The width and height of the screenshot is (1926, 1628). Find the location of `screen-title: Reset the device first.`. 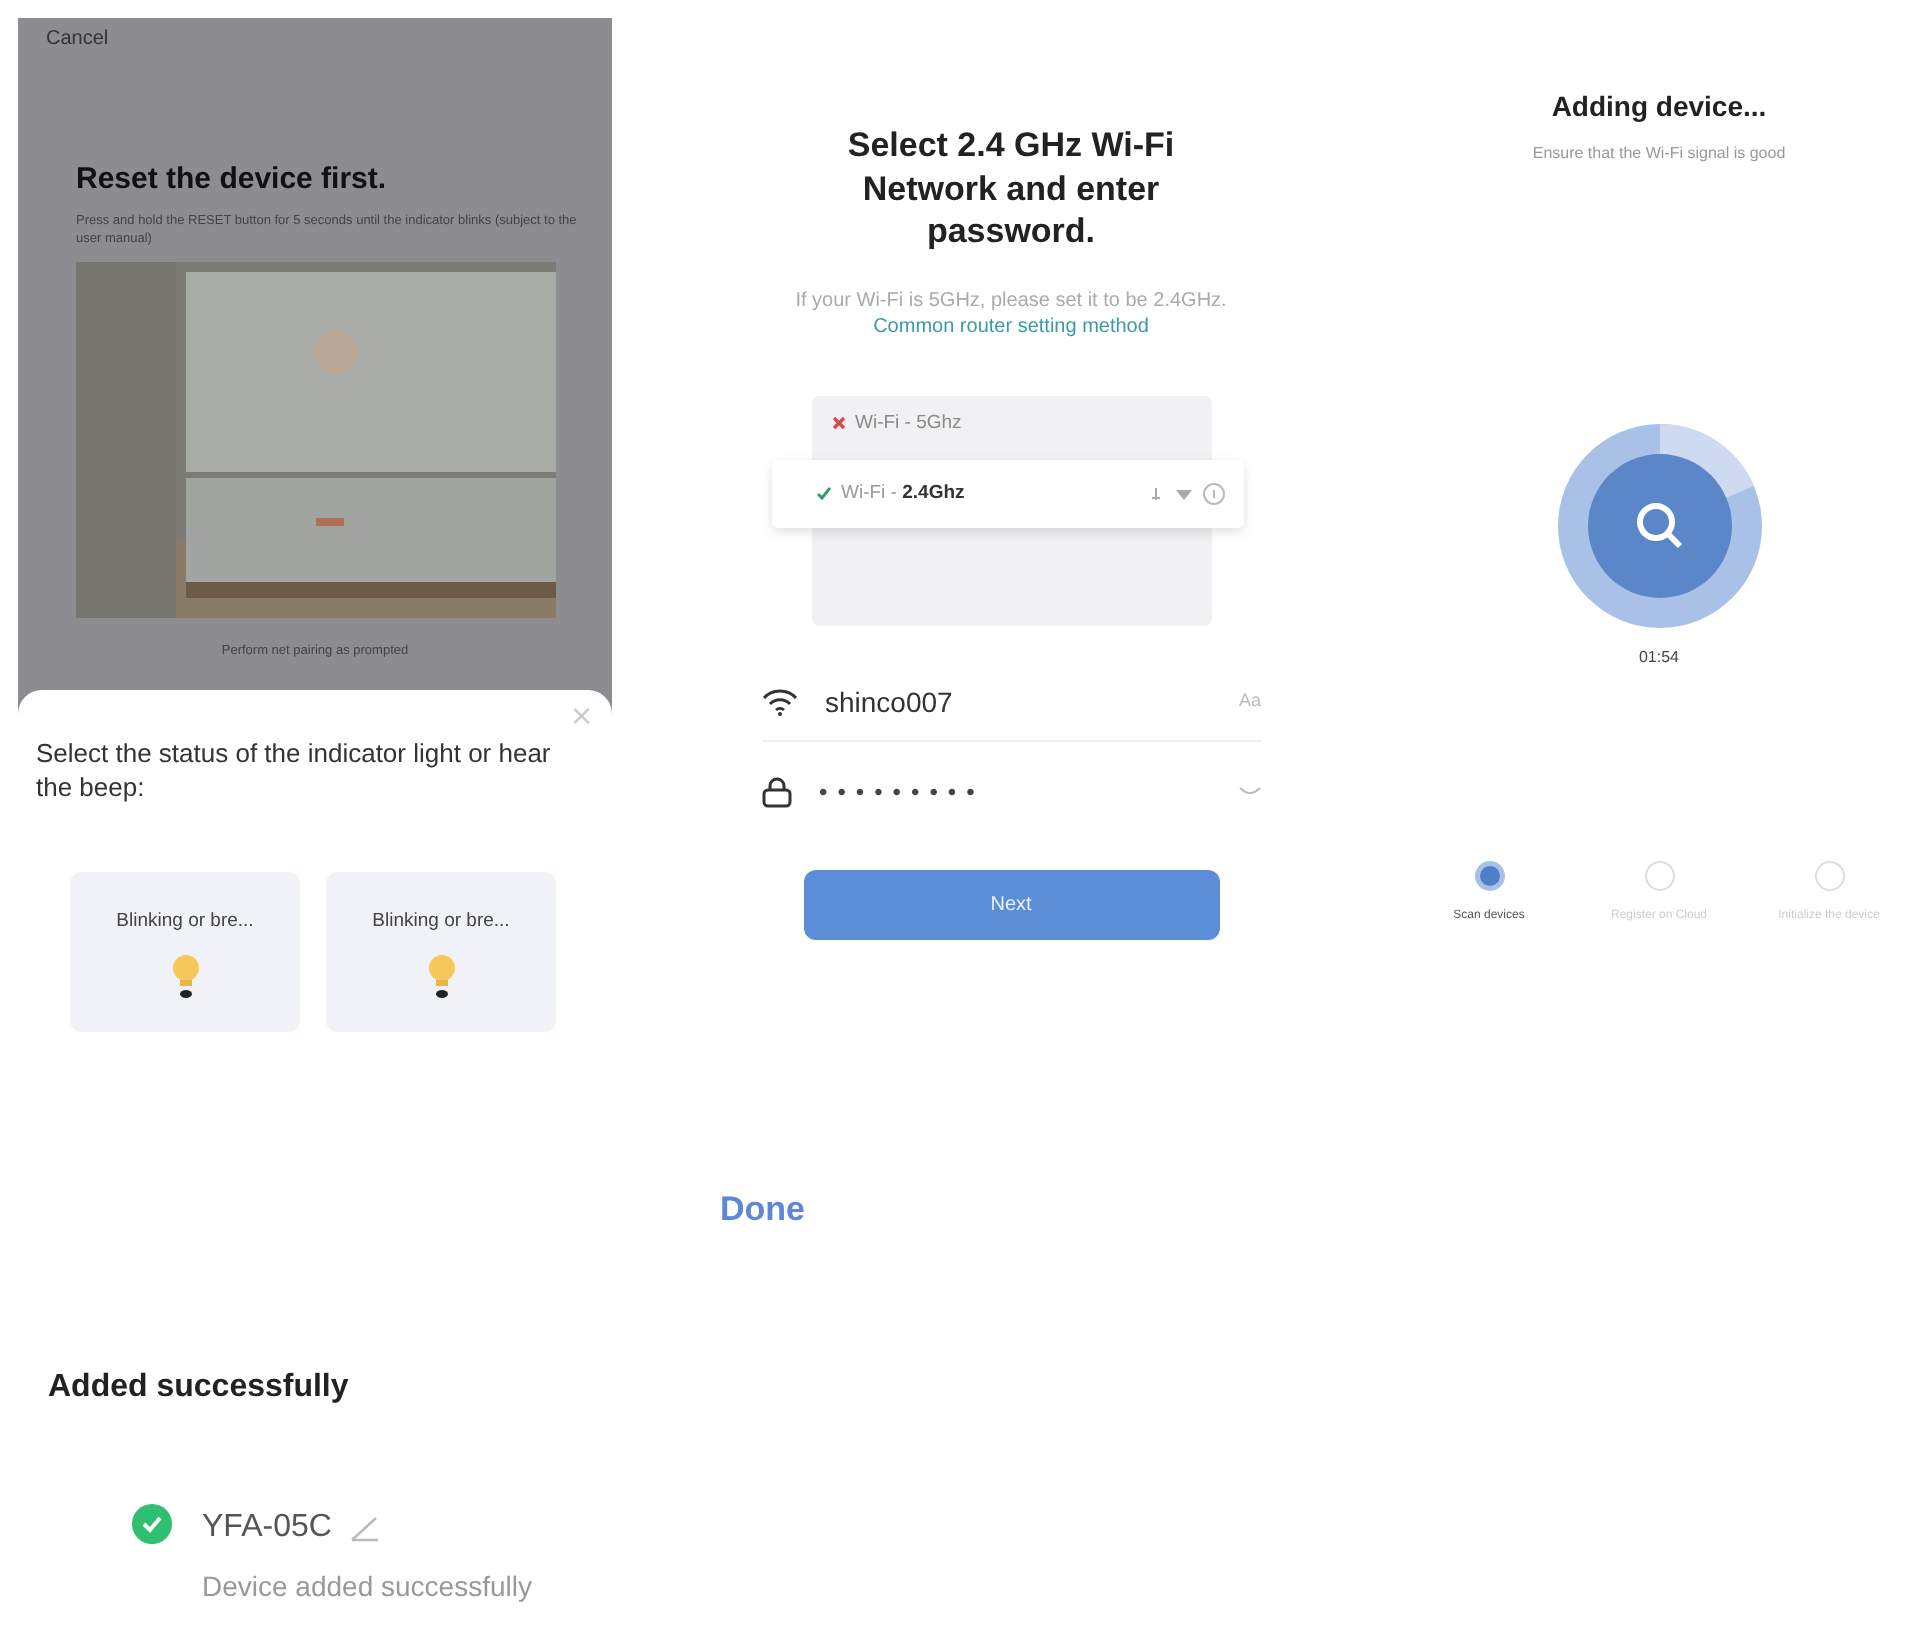

screen-title: Reset the device first. is located at coordinates (232, 180).